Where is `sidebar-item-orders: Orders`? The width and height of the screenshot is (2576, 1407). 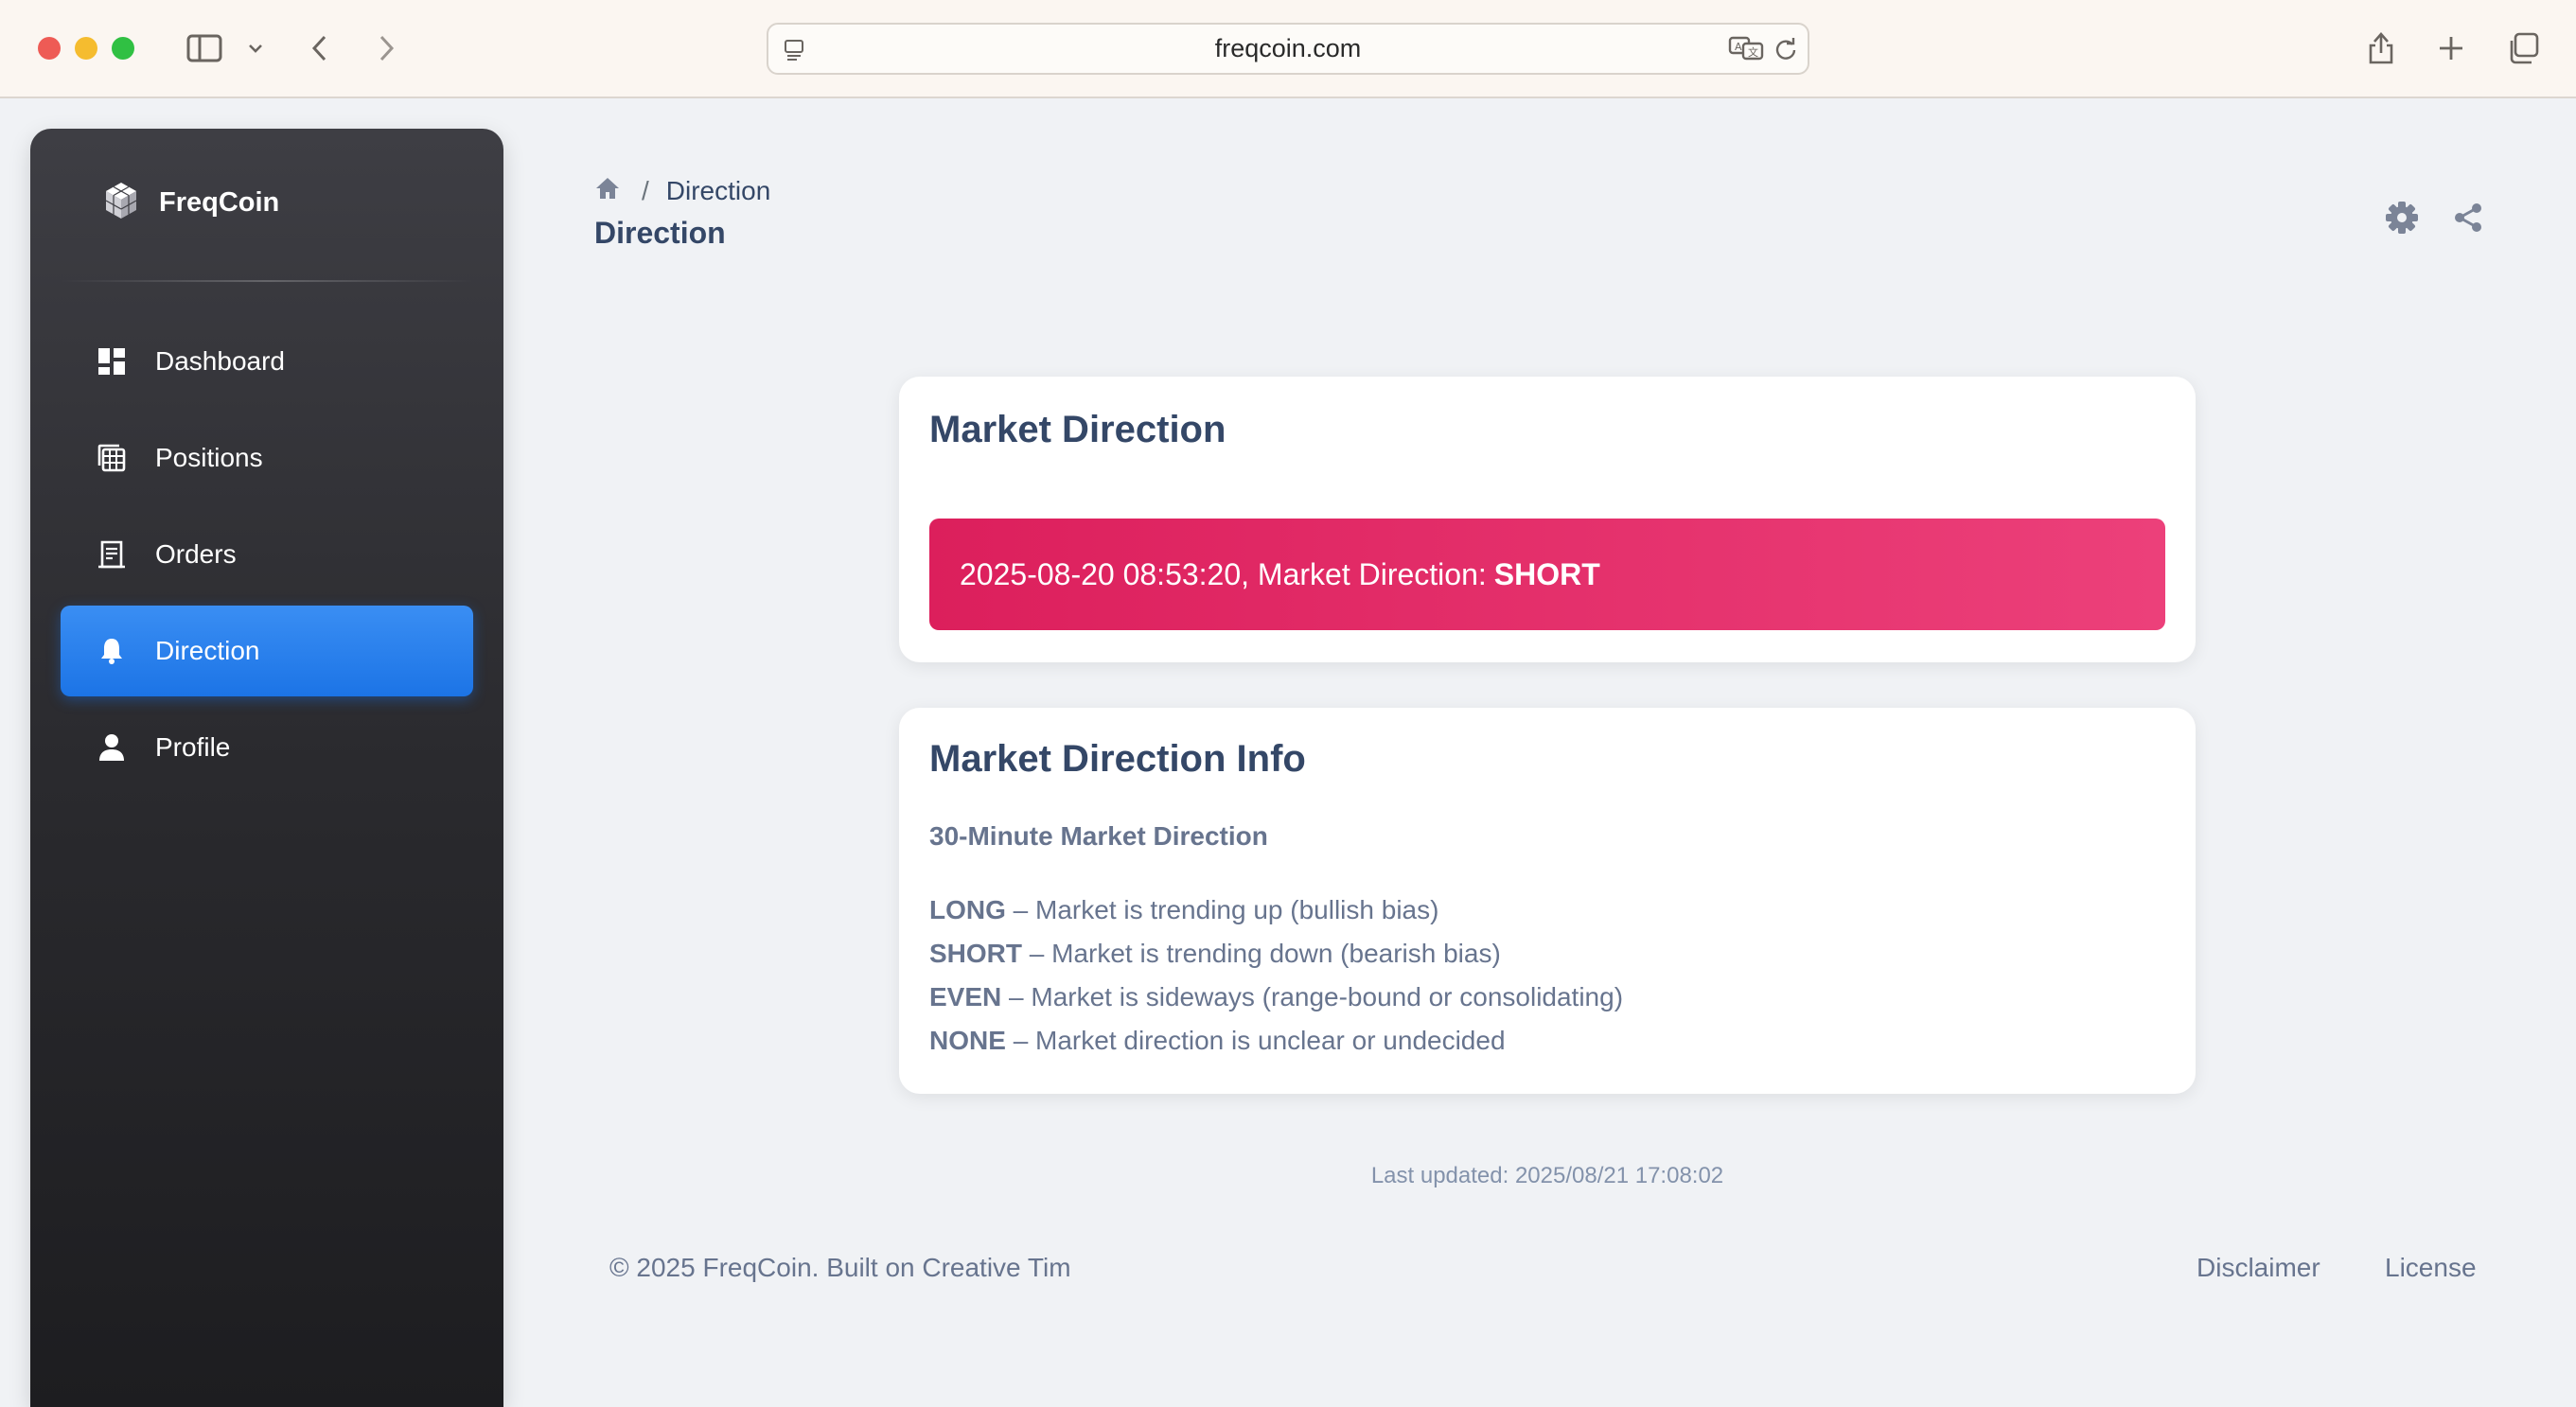 sidebar-item-orders: Orders is located at coordinates (267, 554).